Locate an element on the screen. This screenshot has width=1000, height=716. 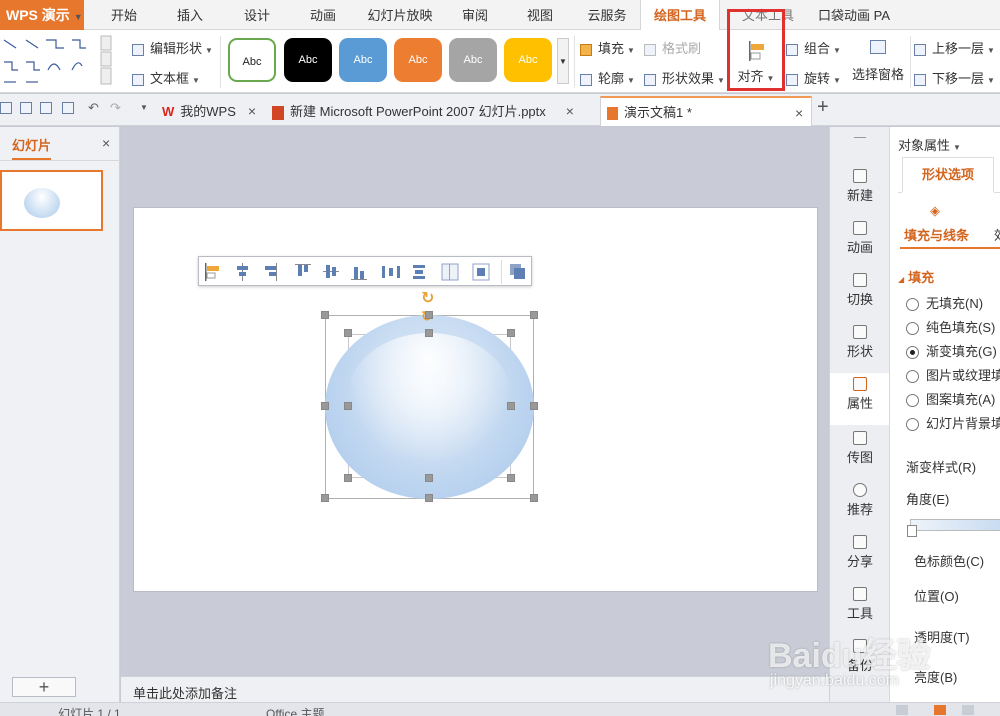
style-gallery-more-button: ▼ is located at coordinates (563, 61).